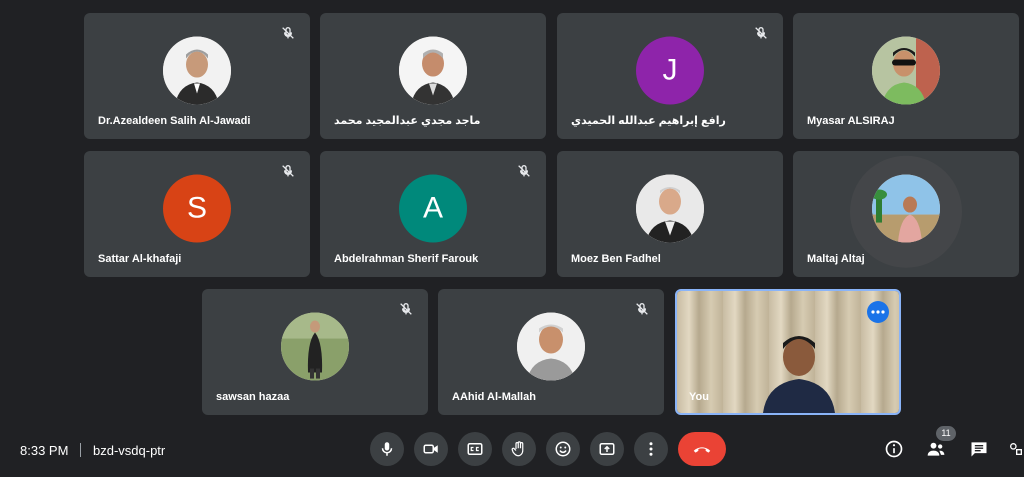  I want to click on people-icon, so click(936, 449).